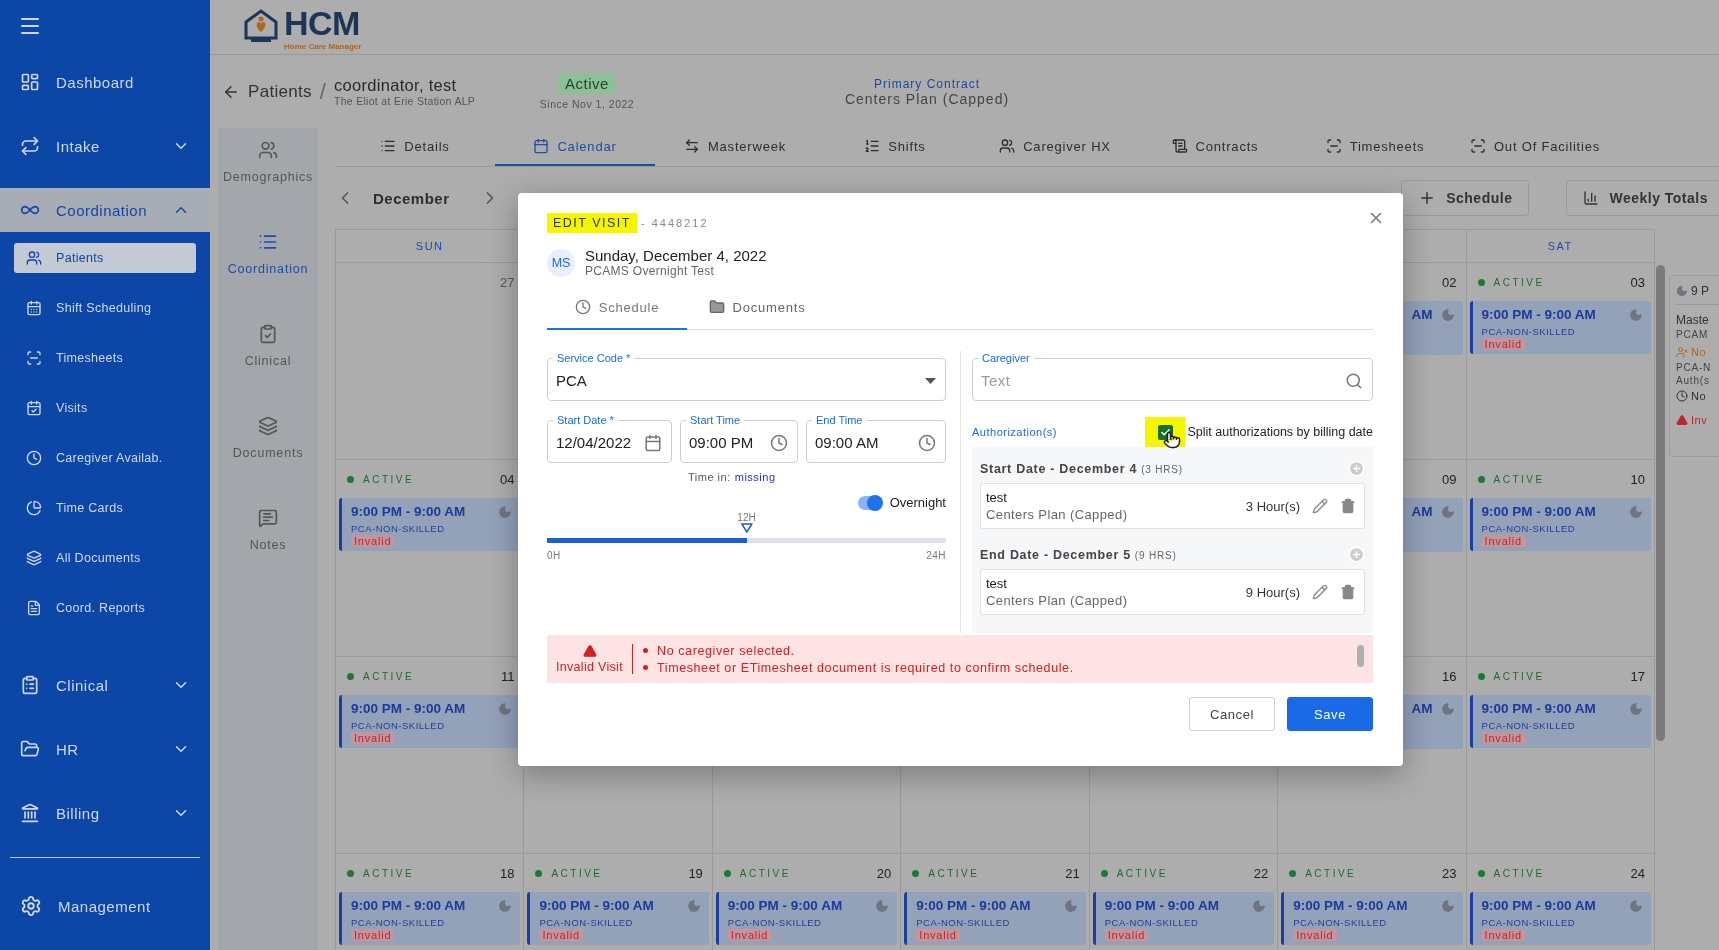  Describe the element at coordinates (930, 380) in the screenshot. I see `caret-icon` at that location.